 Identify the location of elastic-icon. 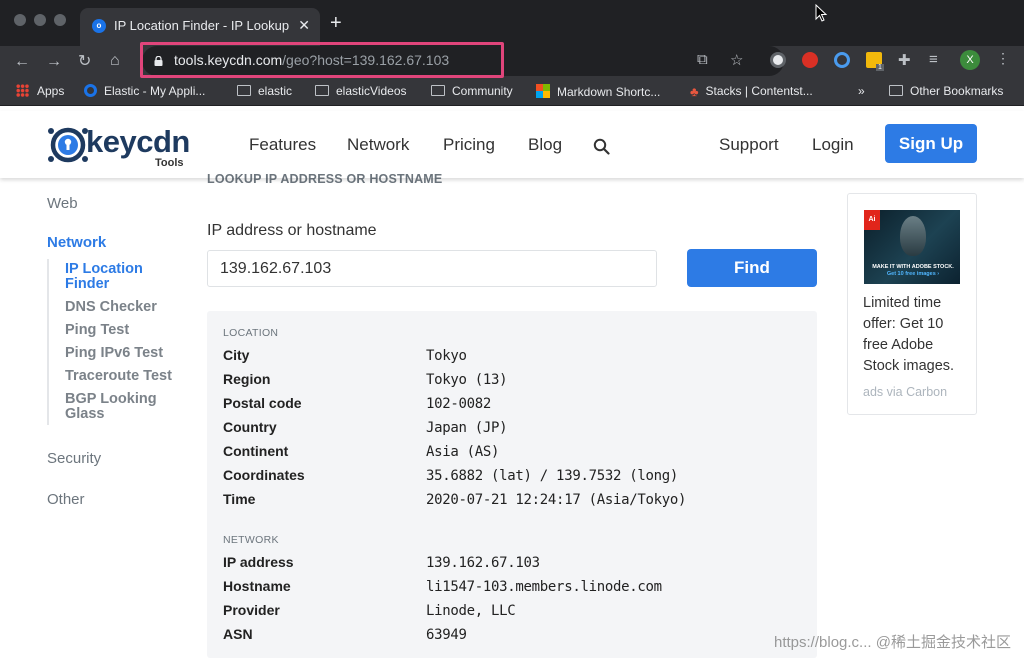
(90, 90).